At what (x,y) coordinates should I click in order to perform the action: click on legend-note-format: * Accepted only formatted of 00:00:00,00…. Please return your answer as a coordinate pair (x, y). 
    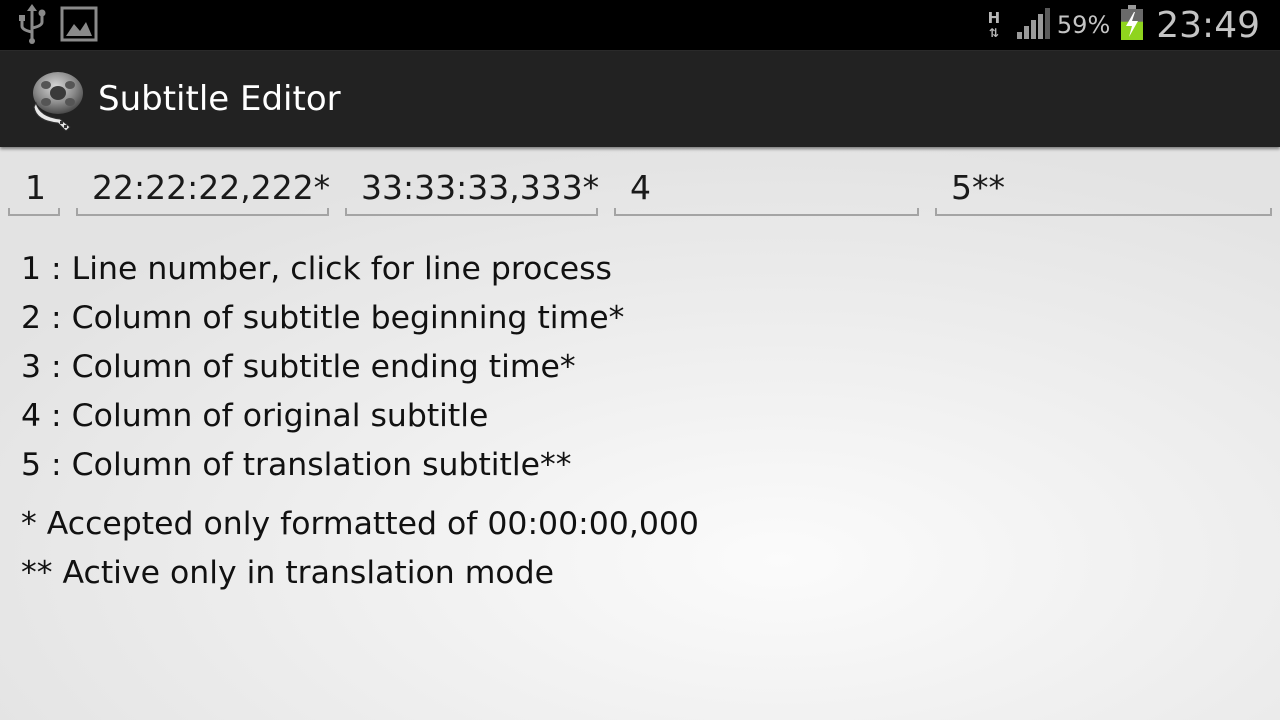
    Looking at the image, I should click on (360, 524).